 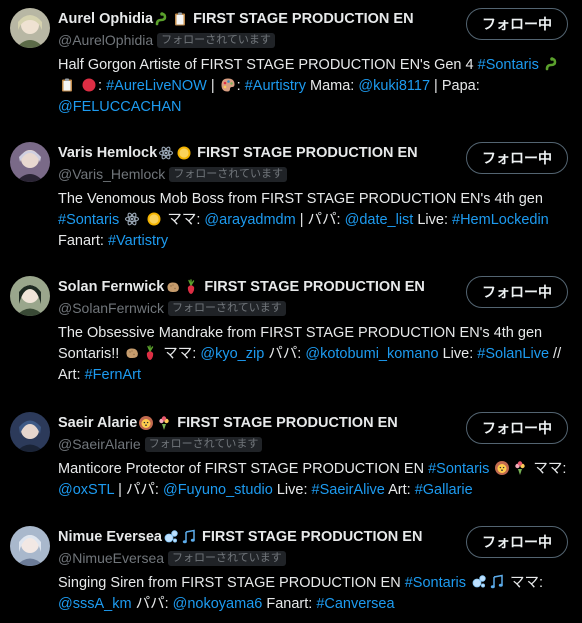 What do you see at coordinates (99, 444) in the screenshot?
I see `user-handle: @SaeirAlarie` at bounding box center [99, 444].